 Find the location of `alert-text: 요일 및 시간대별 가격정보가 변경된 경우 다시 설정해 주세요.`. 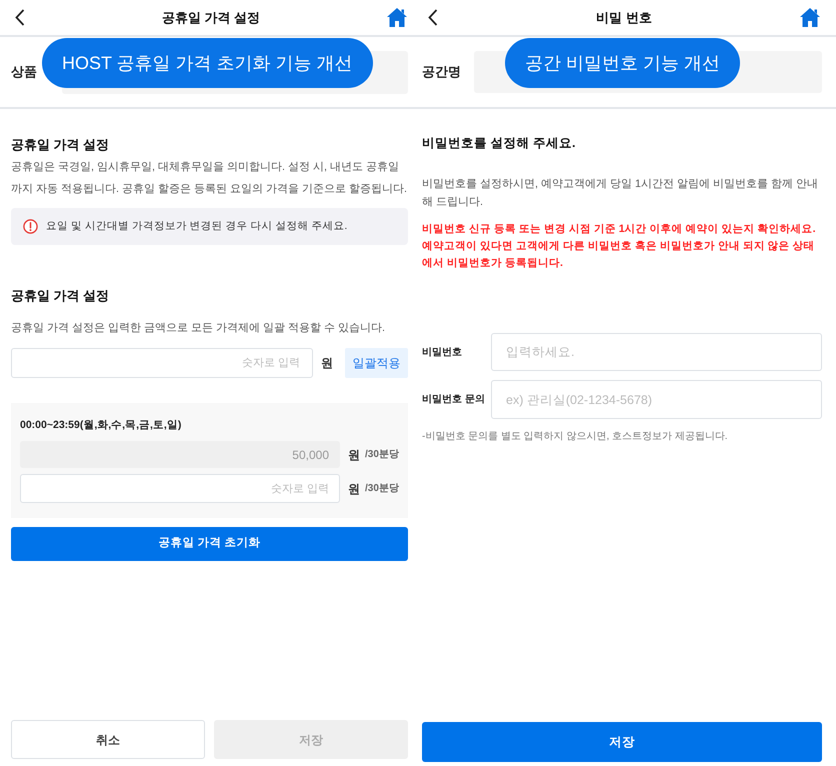

alert-text: 요일 및 시간대별 가격정보가 변경된 경우 다시 설정해 주세요. is located at coordinates (197, 226).